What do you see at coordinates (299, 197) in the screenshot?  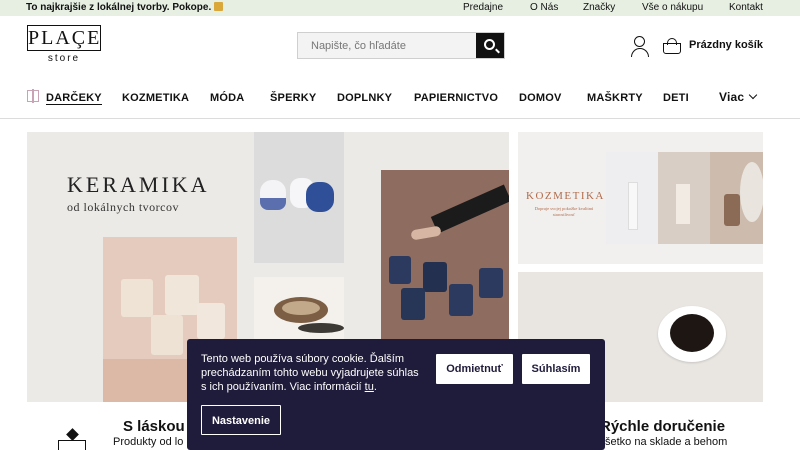 I see `blue-cups-photo` at bounding box center [299, 197].